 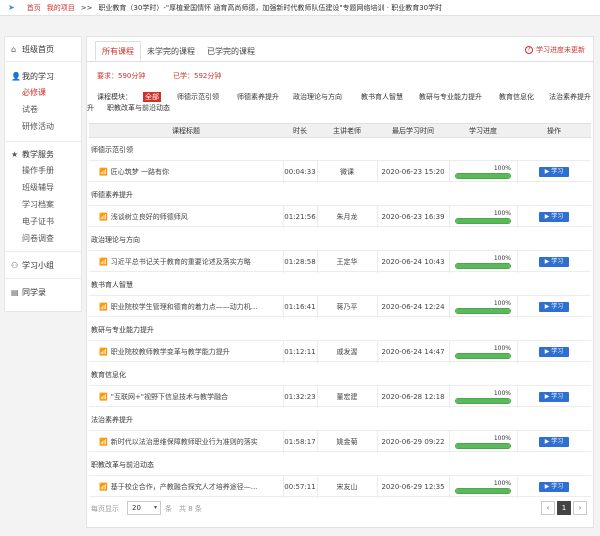 What do you see at coordinates (152, 97) in the screenshot?
I see `module-all: 全部` at bounding box center [152, 97].